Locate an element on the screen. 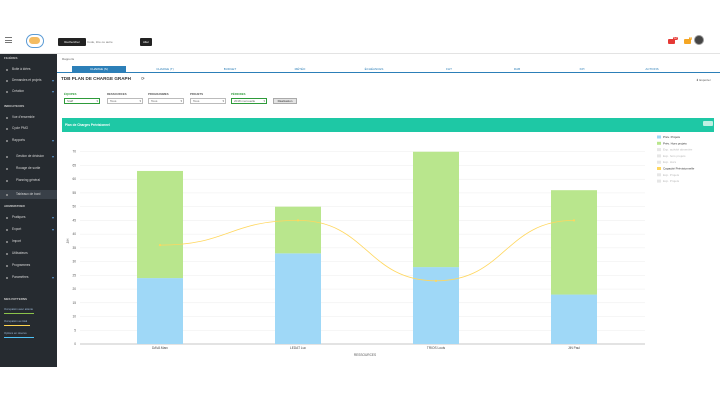 Image resolution: width=720 pixels, height=405 pixels. x-tick-label-1: LEDAT Luc is located at coordinates (298, 348).